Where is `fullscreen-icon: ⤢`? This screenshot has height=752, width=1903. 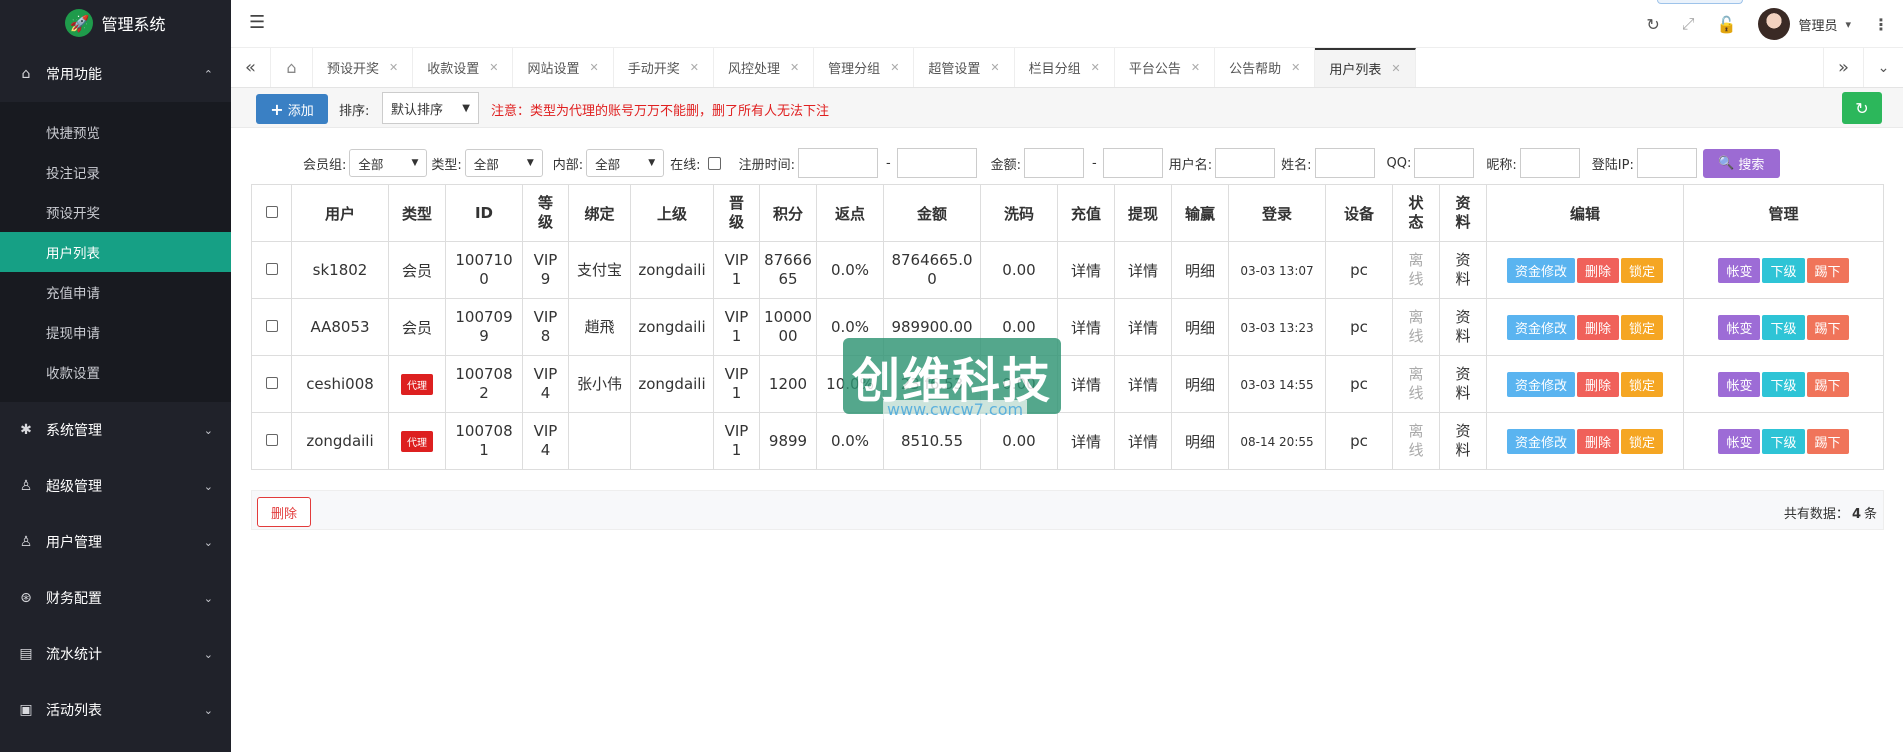
fullscreen-icon: ⤢ is located at coordinates (1688, 24).